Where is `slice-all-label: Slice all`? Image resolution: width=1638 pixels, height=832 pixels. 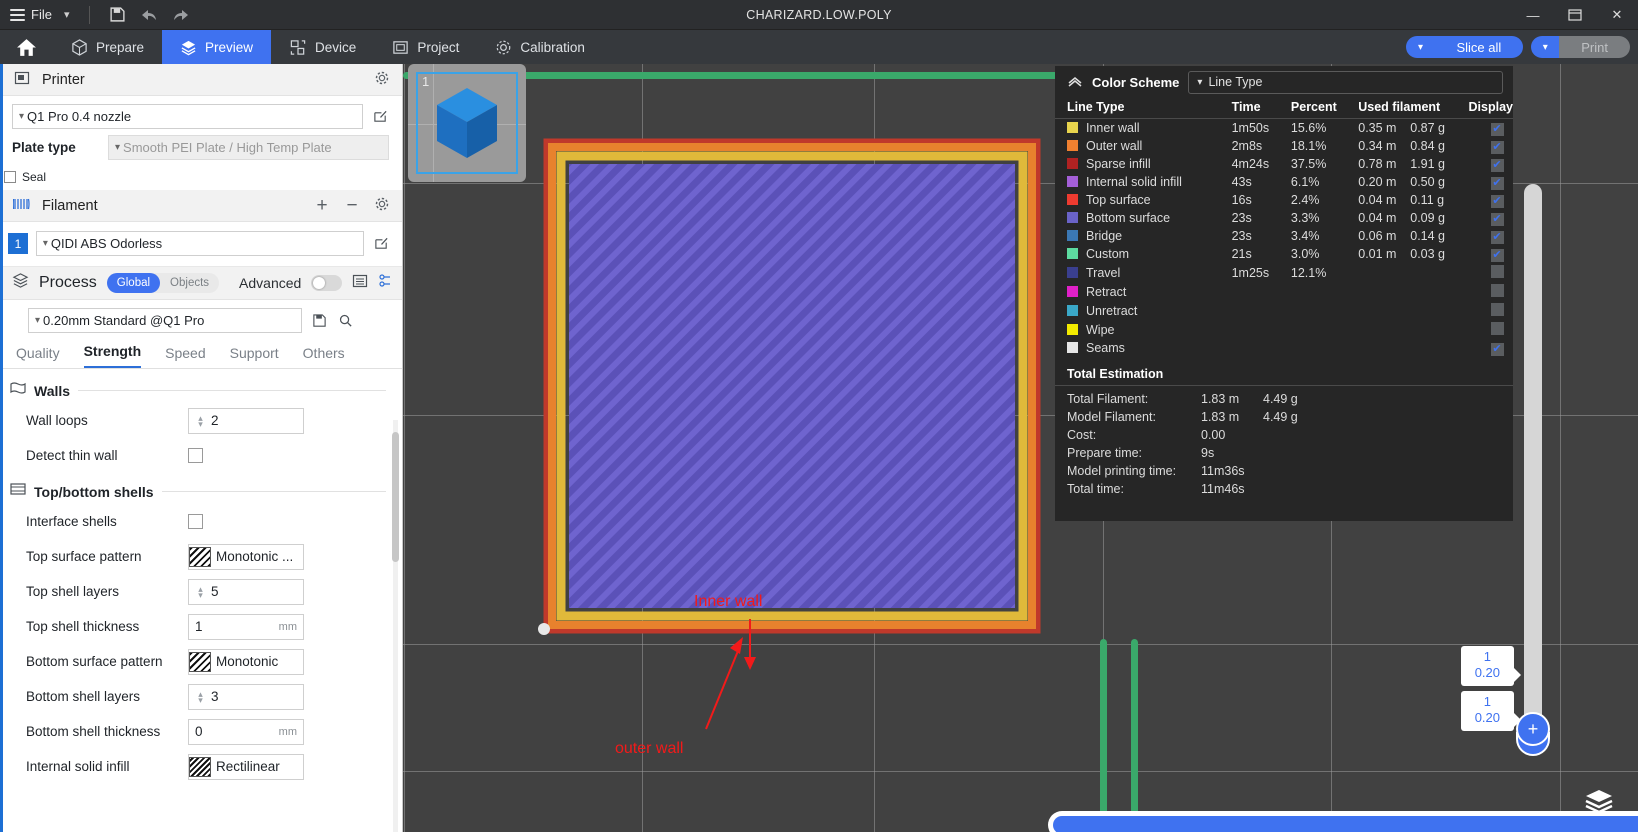
slice-all-label: Slice all is located at coordinates (1479, 47).